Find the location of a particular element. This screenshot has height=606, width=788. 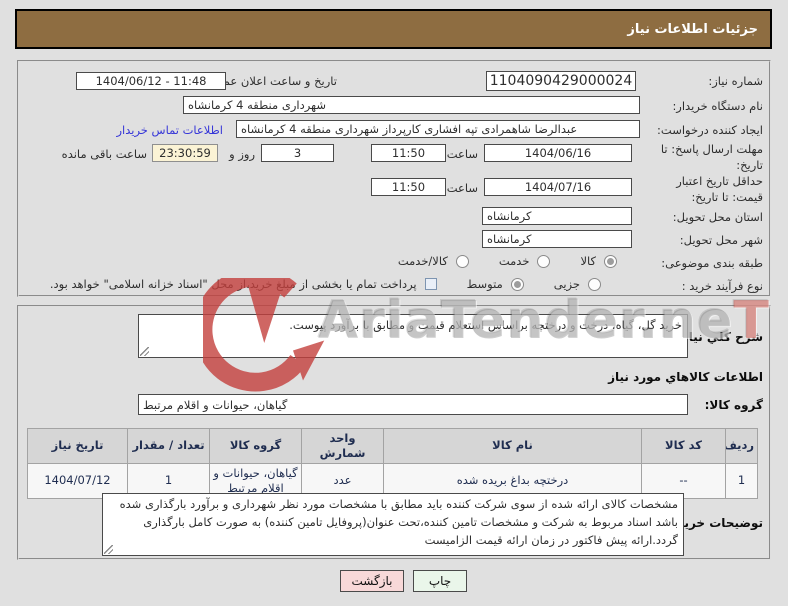

col-item-code: کد کالا is located at coordinates (683, 446).